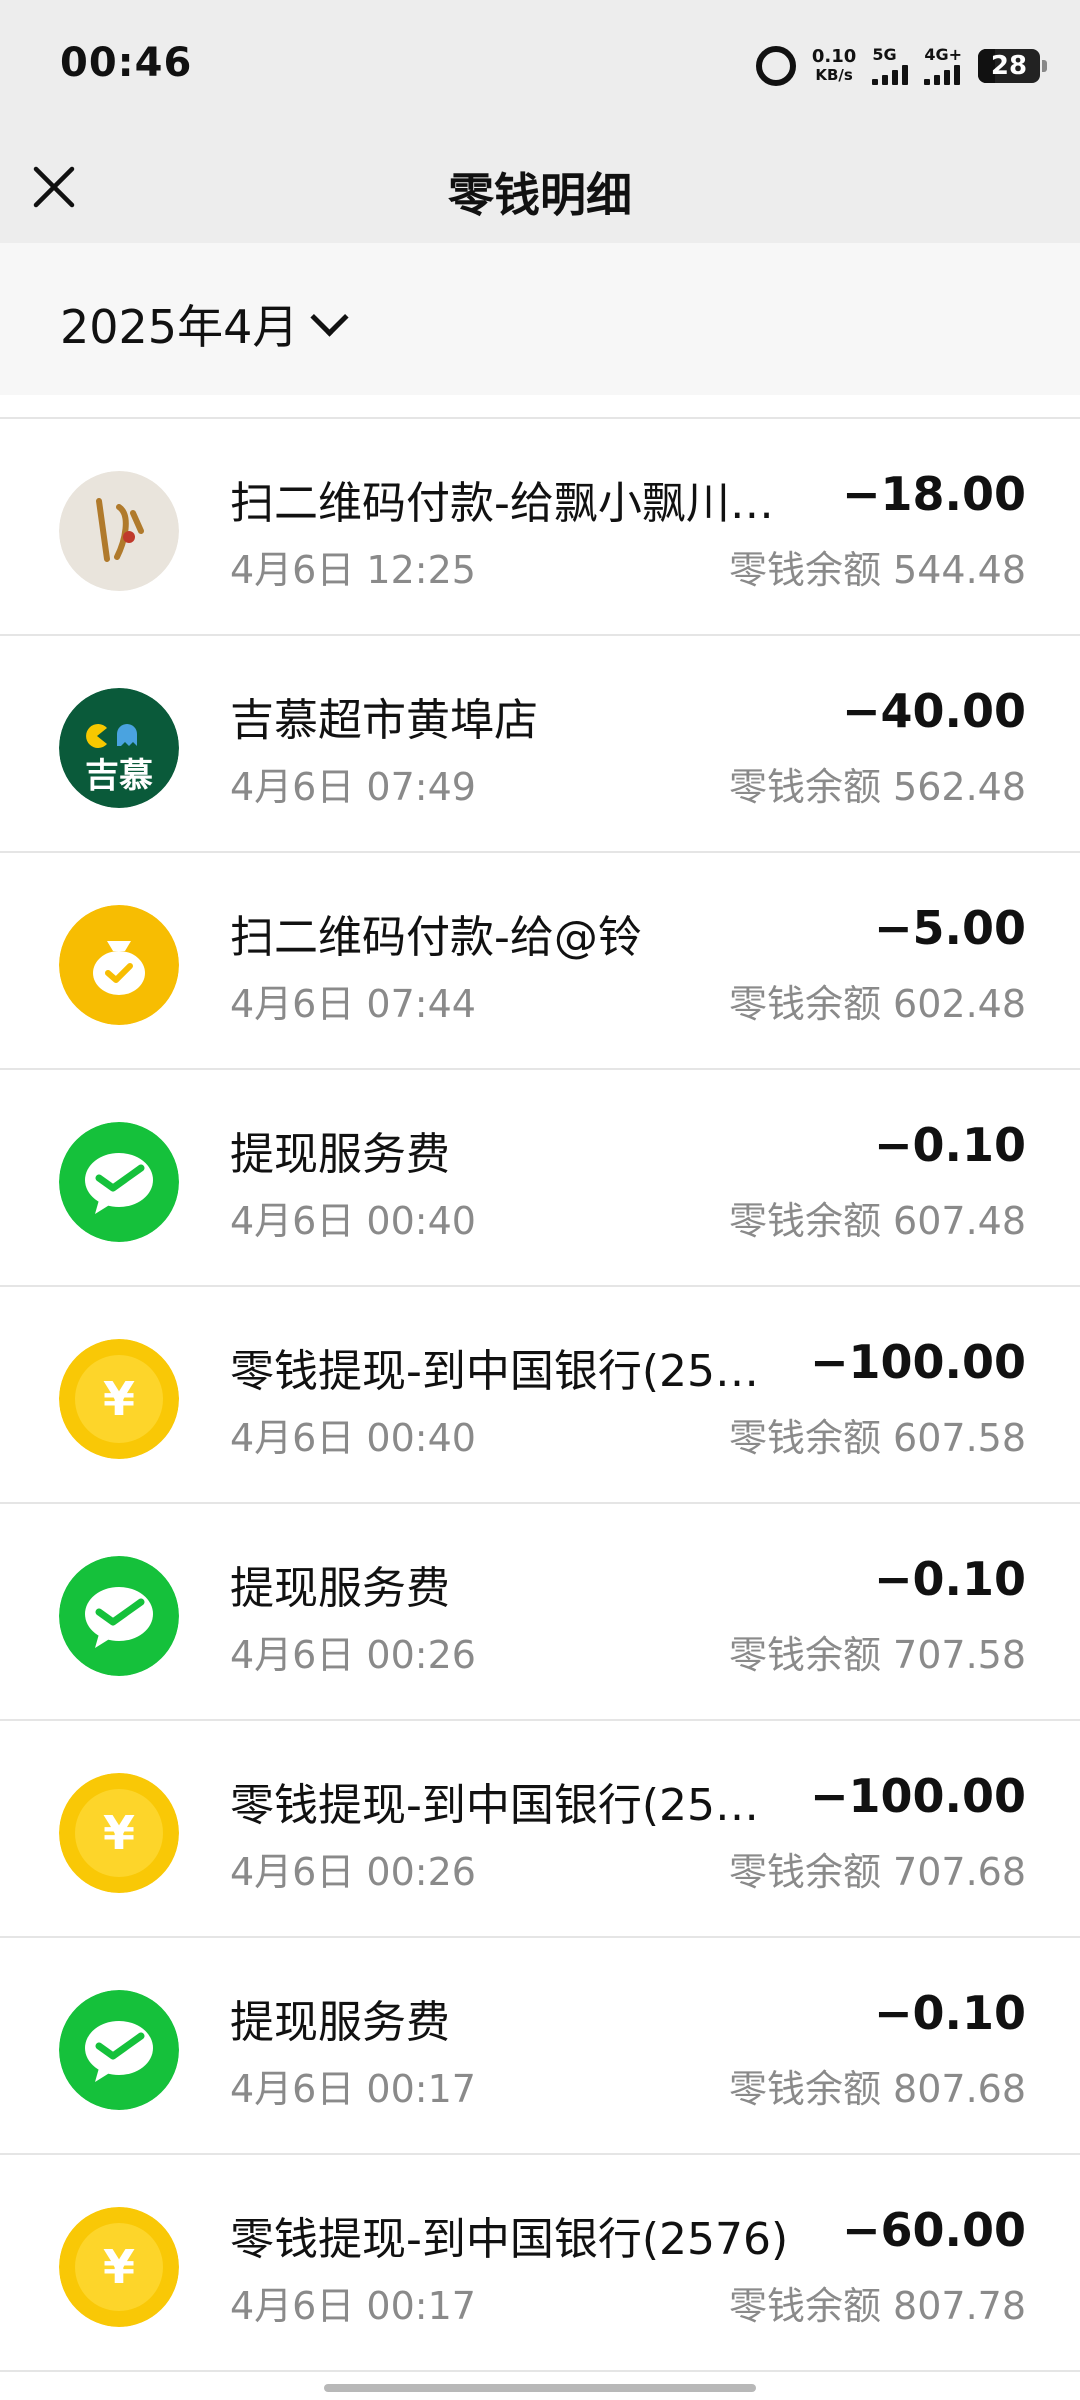  I want to click on signal-5g-icon: 5G, so click(890, 65).